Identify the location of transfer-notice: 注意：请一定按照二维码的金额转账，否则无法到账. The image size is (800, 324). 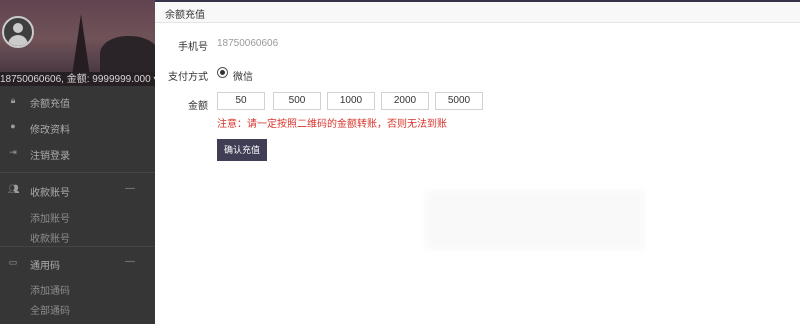
(332, 124).